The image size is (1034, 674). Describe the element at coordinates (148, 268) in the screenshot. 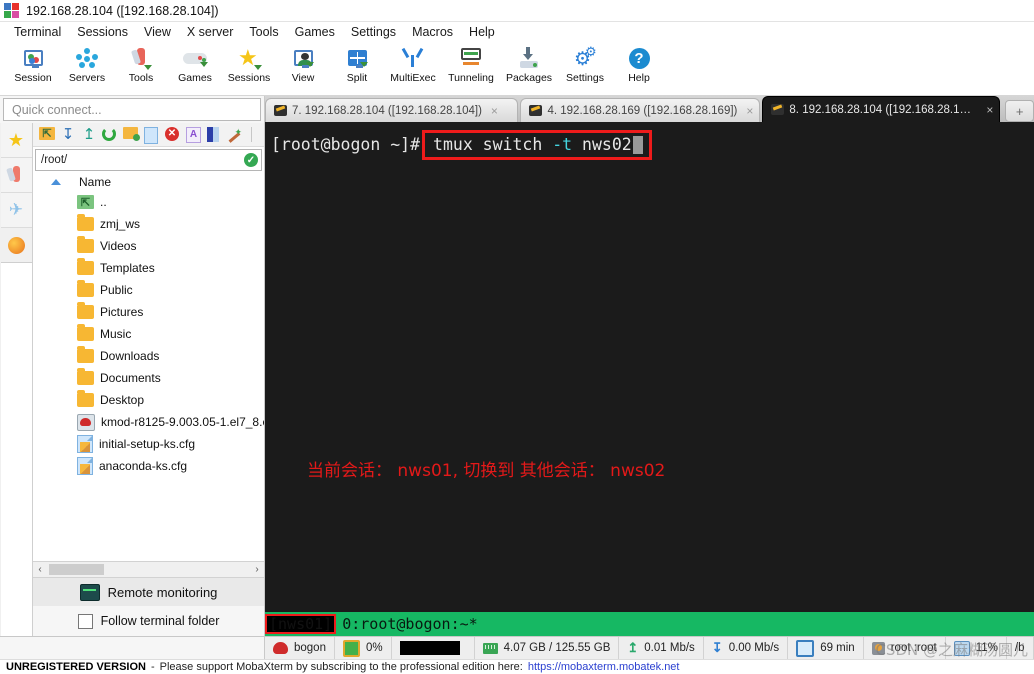

I see `list-item: Templates` at that location.